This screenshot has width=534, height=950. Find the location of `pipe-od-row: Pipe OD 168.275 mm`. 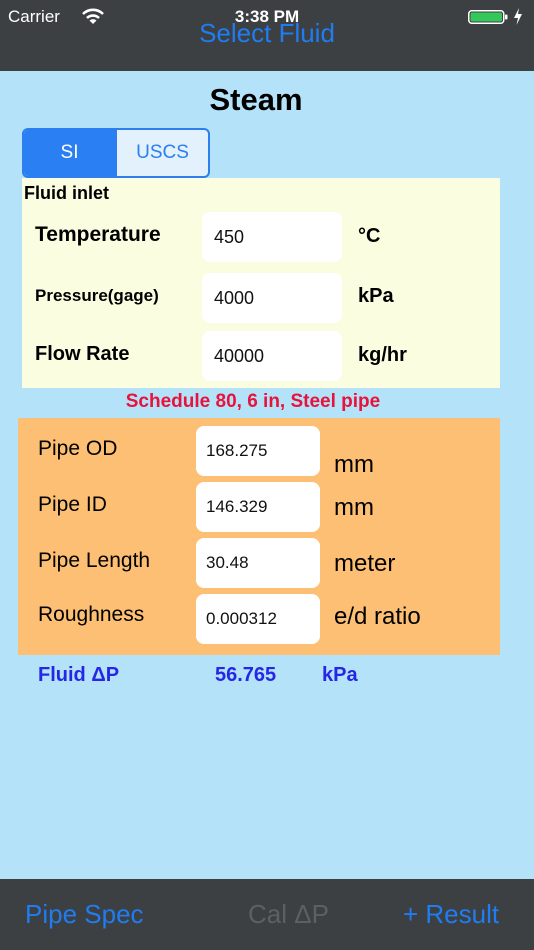

pipe-od-row: Pipe OD 168.275 mm is located at coordinates (259, 452).